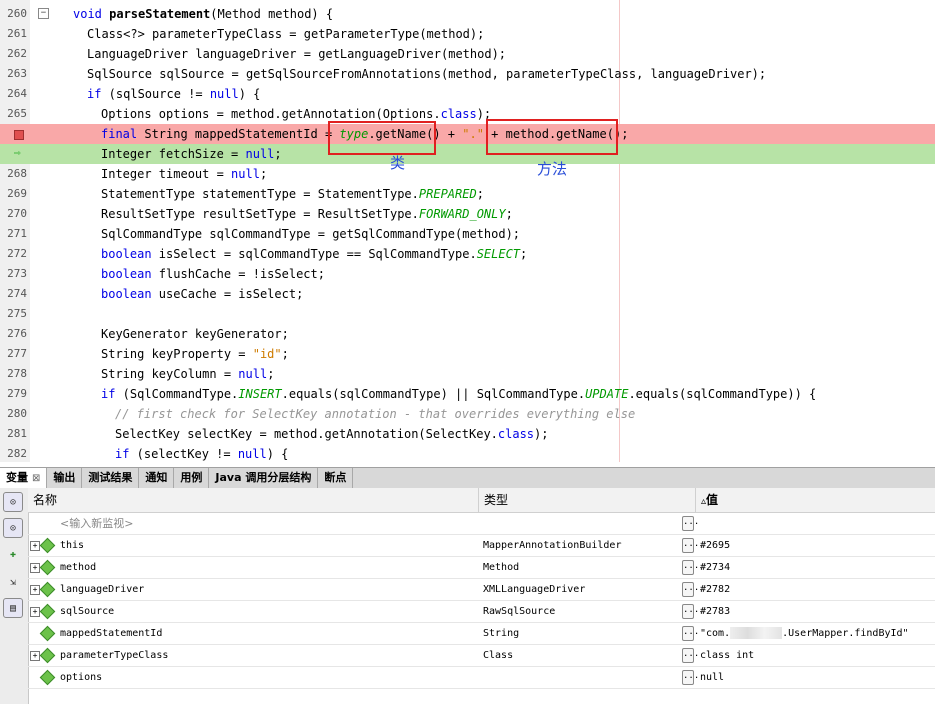  I want to click on column-header-value: ▵值, so click(815, 500).